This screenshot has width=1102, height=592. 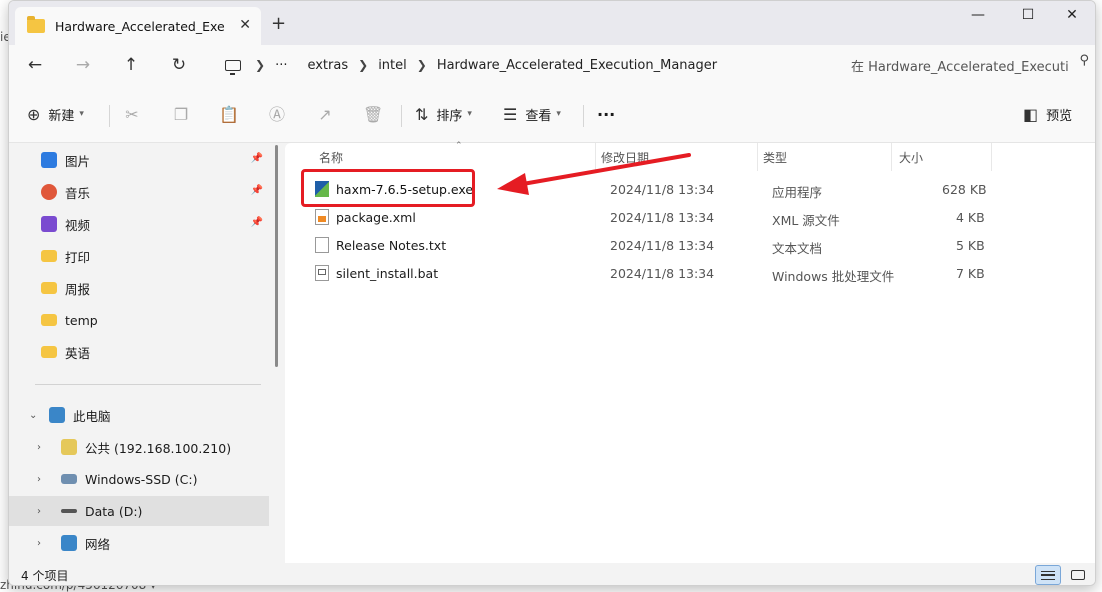 What do you see at coordinates (1084, 60) in the screenshot?
I see `search-icon: ⚲` at bounding box center [1084, 60].